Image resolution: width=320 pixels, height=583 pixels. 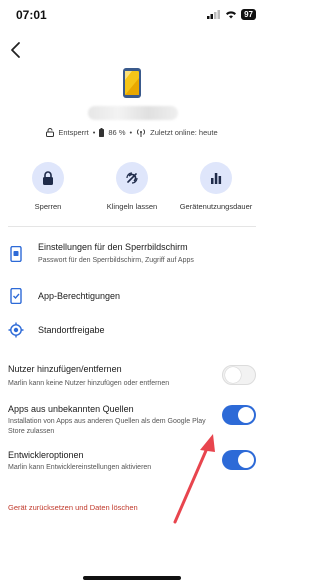 I want to click on status-bar: 07:01 97, so click(x=132, y=15).